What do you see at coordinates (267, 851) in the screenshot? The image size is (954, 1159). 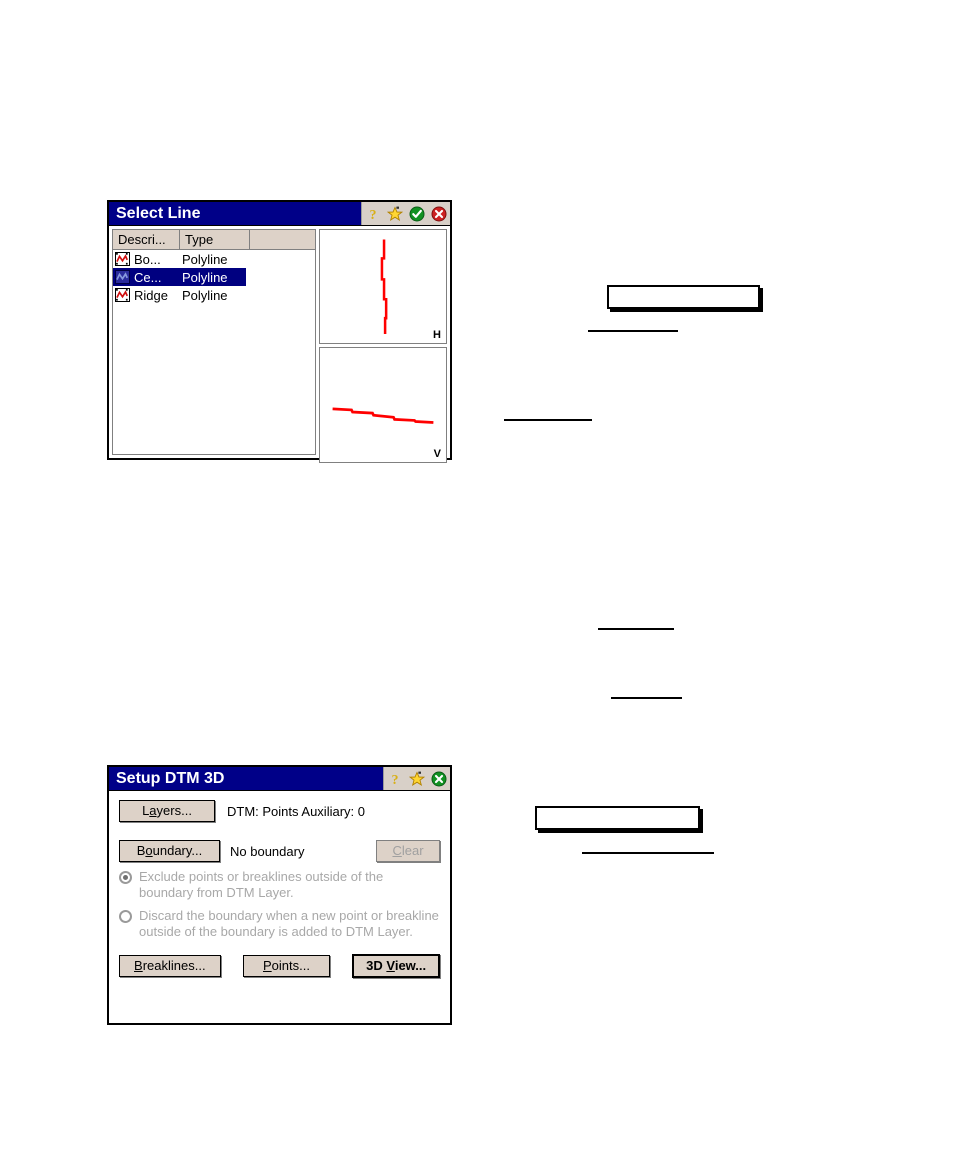 I see `boundary-status-label: No boundary` at bounding box center [267, 851].